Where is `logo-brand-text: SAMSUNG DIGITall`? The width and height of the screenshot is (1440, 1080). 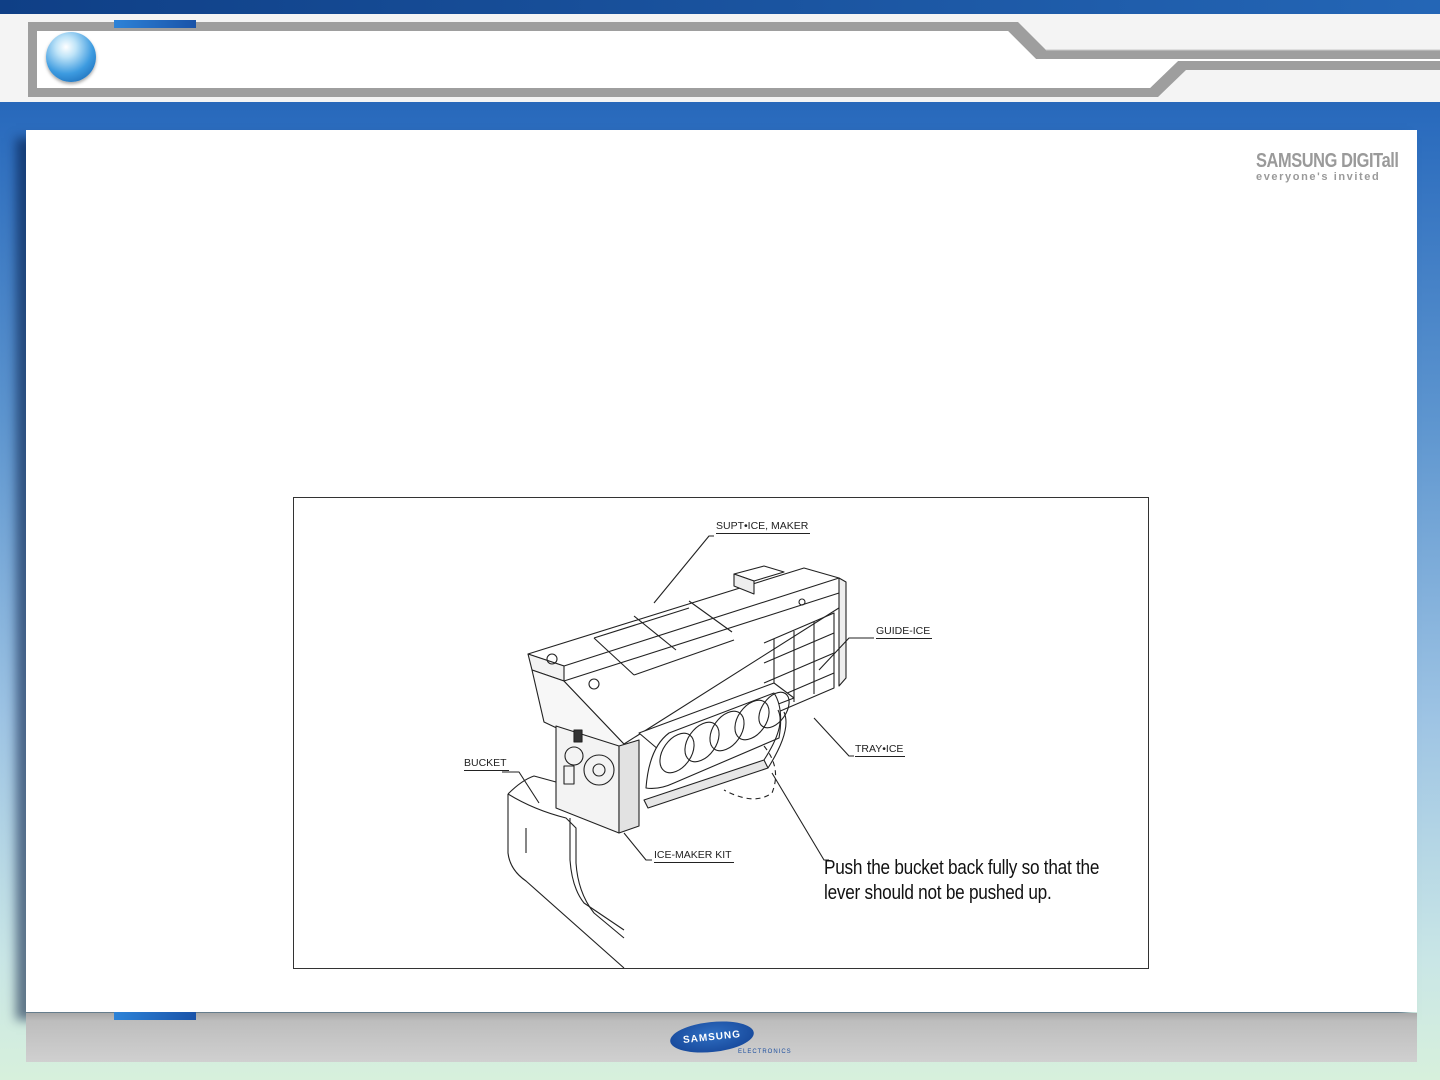
logo-brand-text: SAMSUNG DIGITall is located at coordinates (1327, 161).